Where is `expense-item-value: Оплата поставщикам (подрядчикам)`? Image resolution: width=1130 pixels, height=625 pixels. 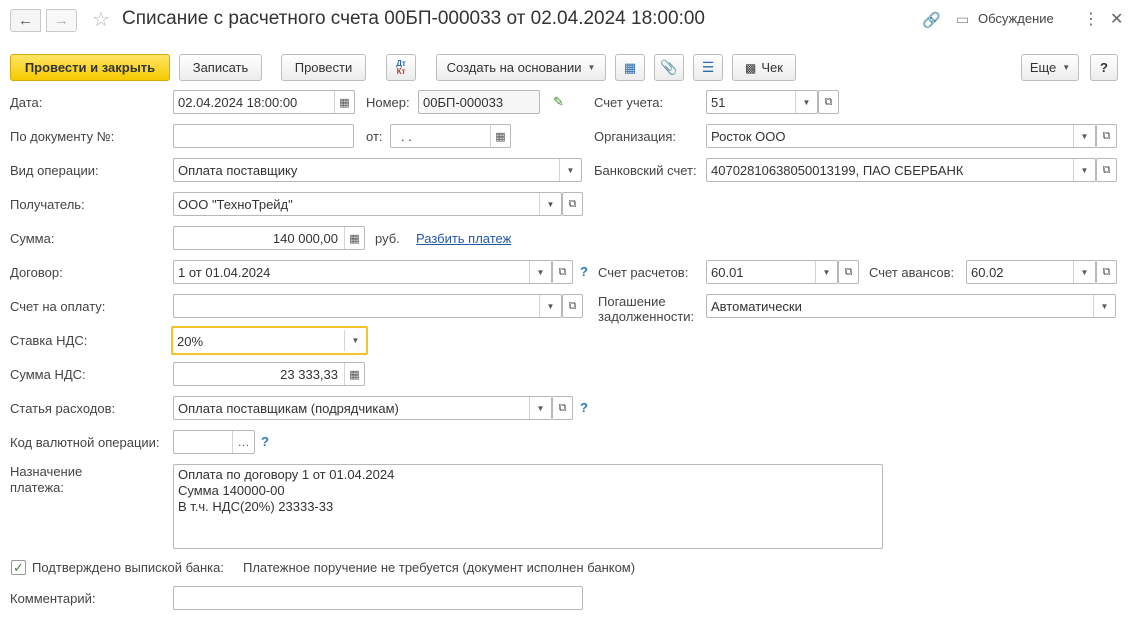 expense-item-value: Оплата поставщикам (подрядчикам) is located at coordinates (288, 408).